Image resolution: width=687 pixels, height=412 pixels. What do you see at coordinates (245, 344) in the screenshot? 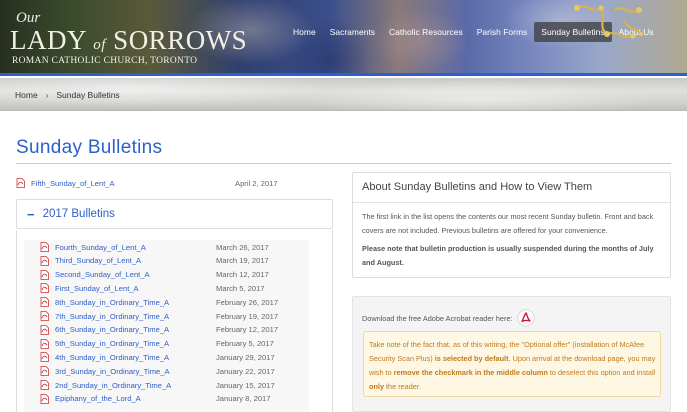
I see `bulletin-date: February 5, 2017` at bounding box center [245, 344].